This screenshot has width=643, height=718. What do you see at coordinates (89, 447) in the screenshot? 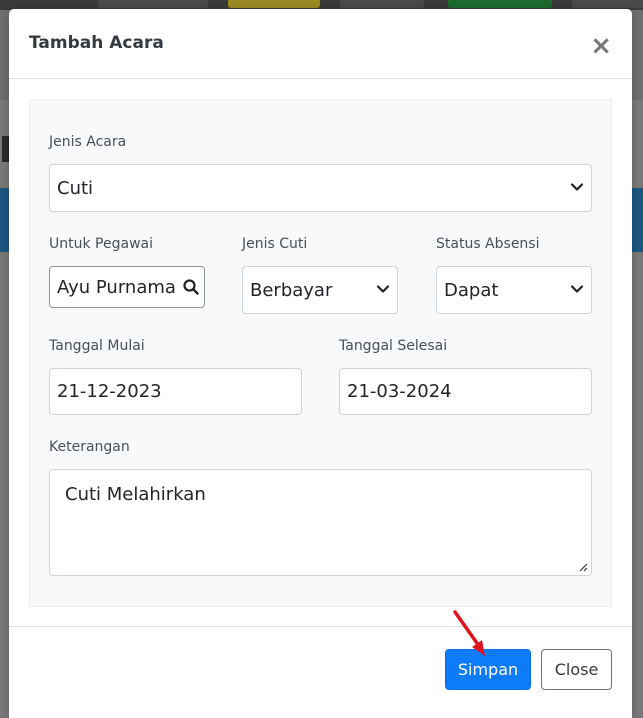
I see `description-label: Keterangan` at bounding box center [89, 447].